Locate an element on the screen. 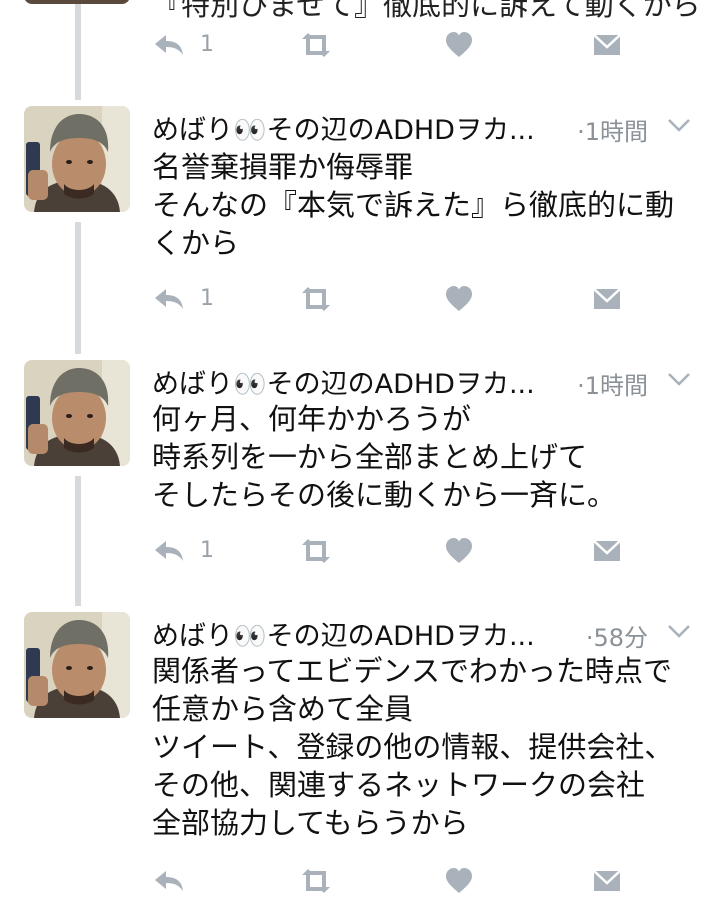 Image resolution: width=720 pixels, height=918 pixels. text-line: 何ヶ月、何年かかろうが is located at coordinates (312, 419).